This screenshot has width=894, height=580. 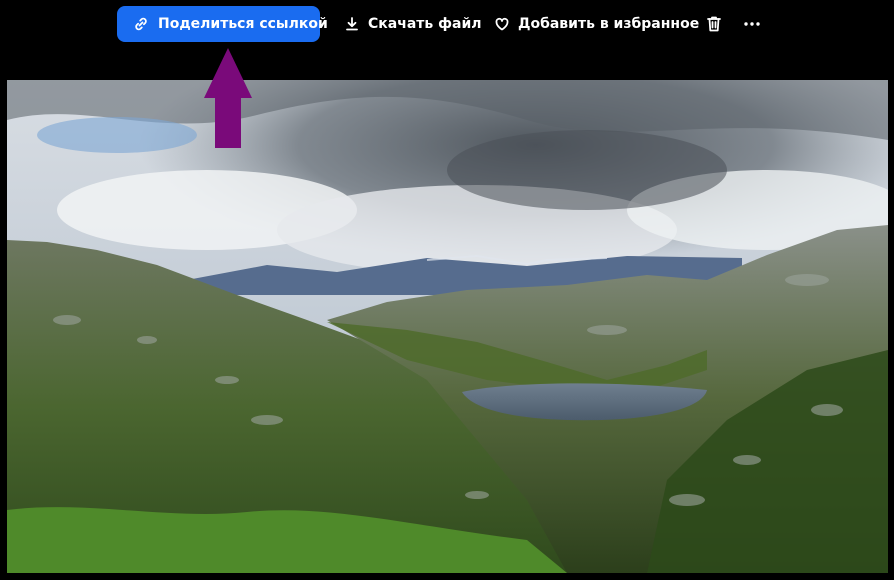 What do you see at coordinates (425, 24) in the screenshot?
I see `download-file-label: Скачать файл` at bounding box center [425, 24].